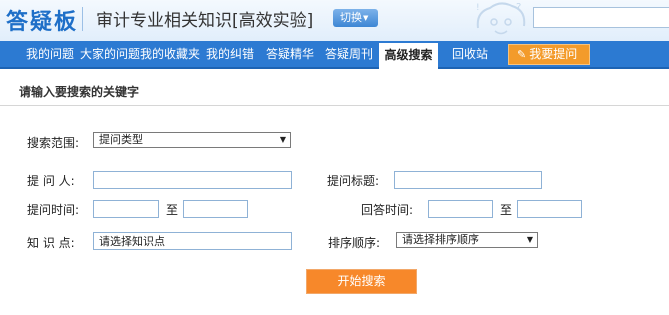 The image size is (669, 315). What do you see at coordinates (506, 210) in the screenshot?
I see `answer-time-to-label: 至` at bounding box center [506, 210].